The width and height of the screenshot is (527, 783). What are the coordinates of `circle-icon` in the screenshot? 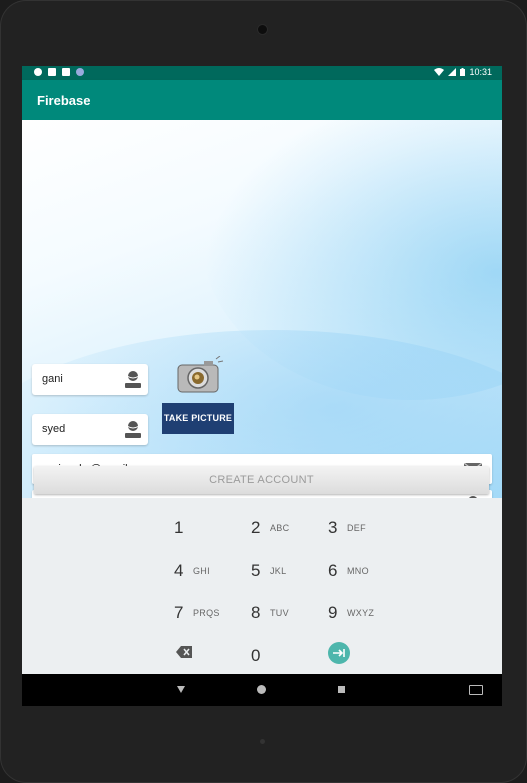 It's located at (80, 72).